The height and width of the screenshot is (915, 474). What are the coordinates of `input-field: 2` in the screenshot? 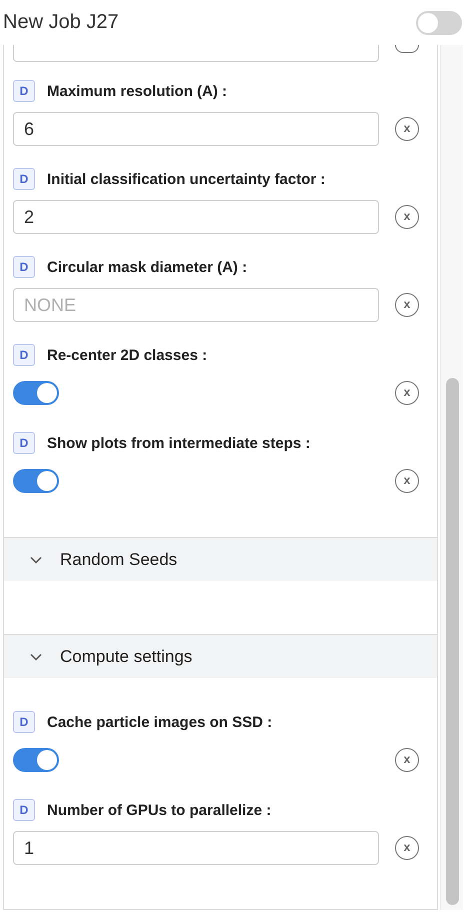 It's located at (196, 217).